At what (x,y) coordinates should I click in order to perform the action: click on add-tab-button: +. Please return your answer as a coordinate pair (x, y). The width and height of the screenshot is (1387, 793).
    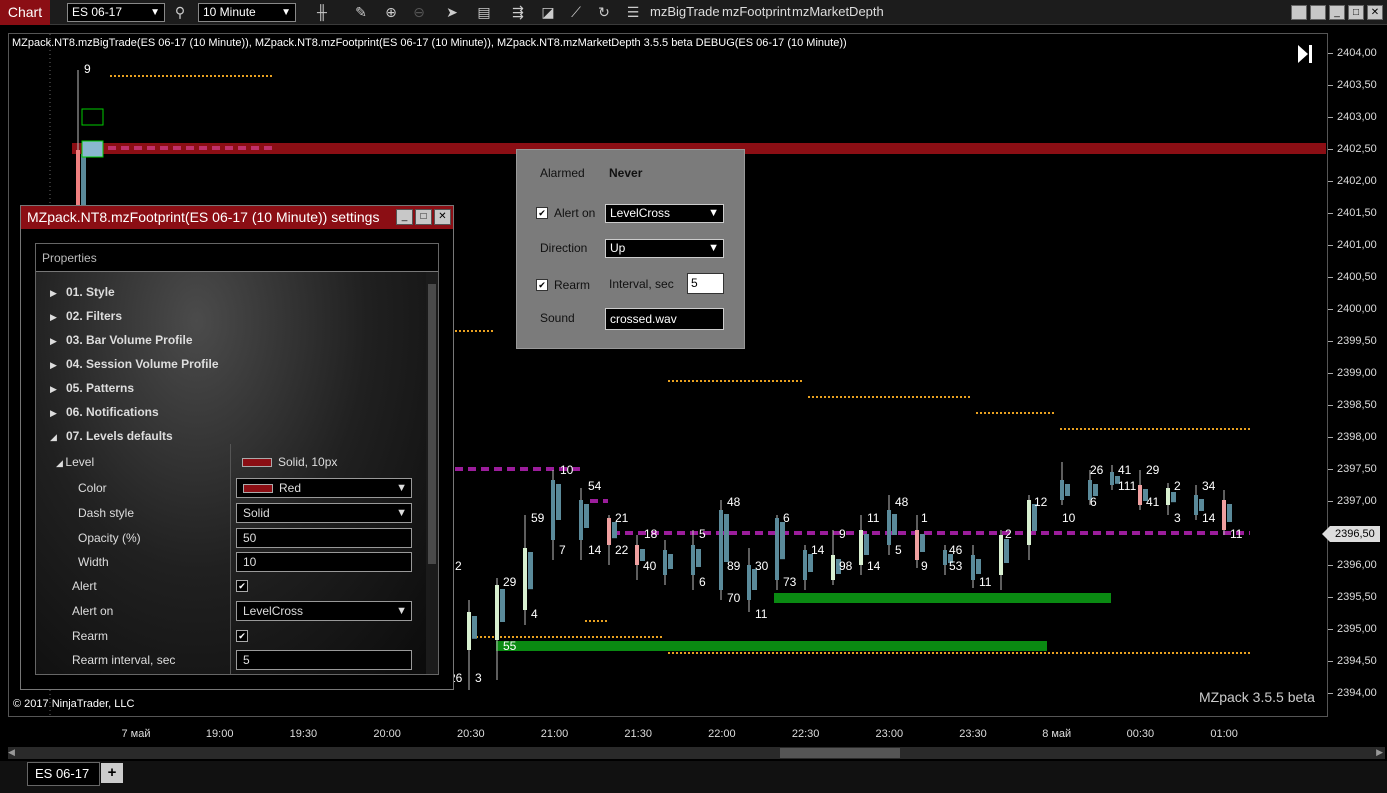
    Looking at the image, I should click on (112, 773).